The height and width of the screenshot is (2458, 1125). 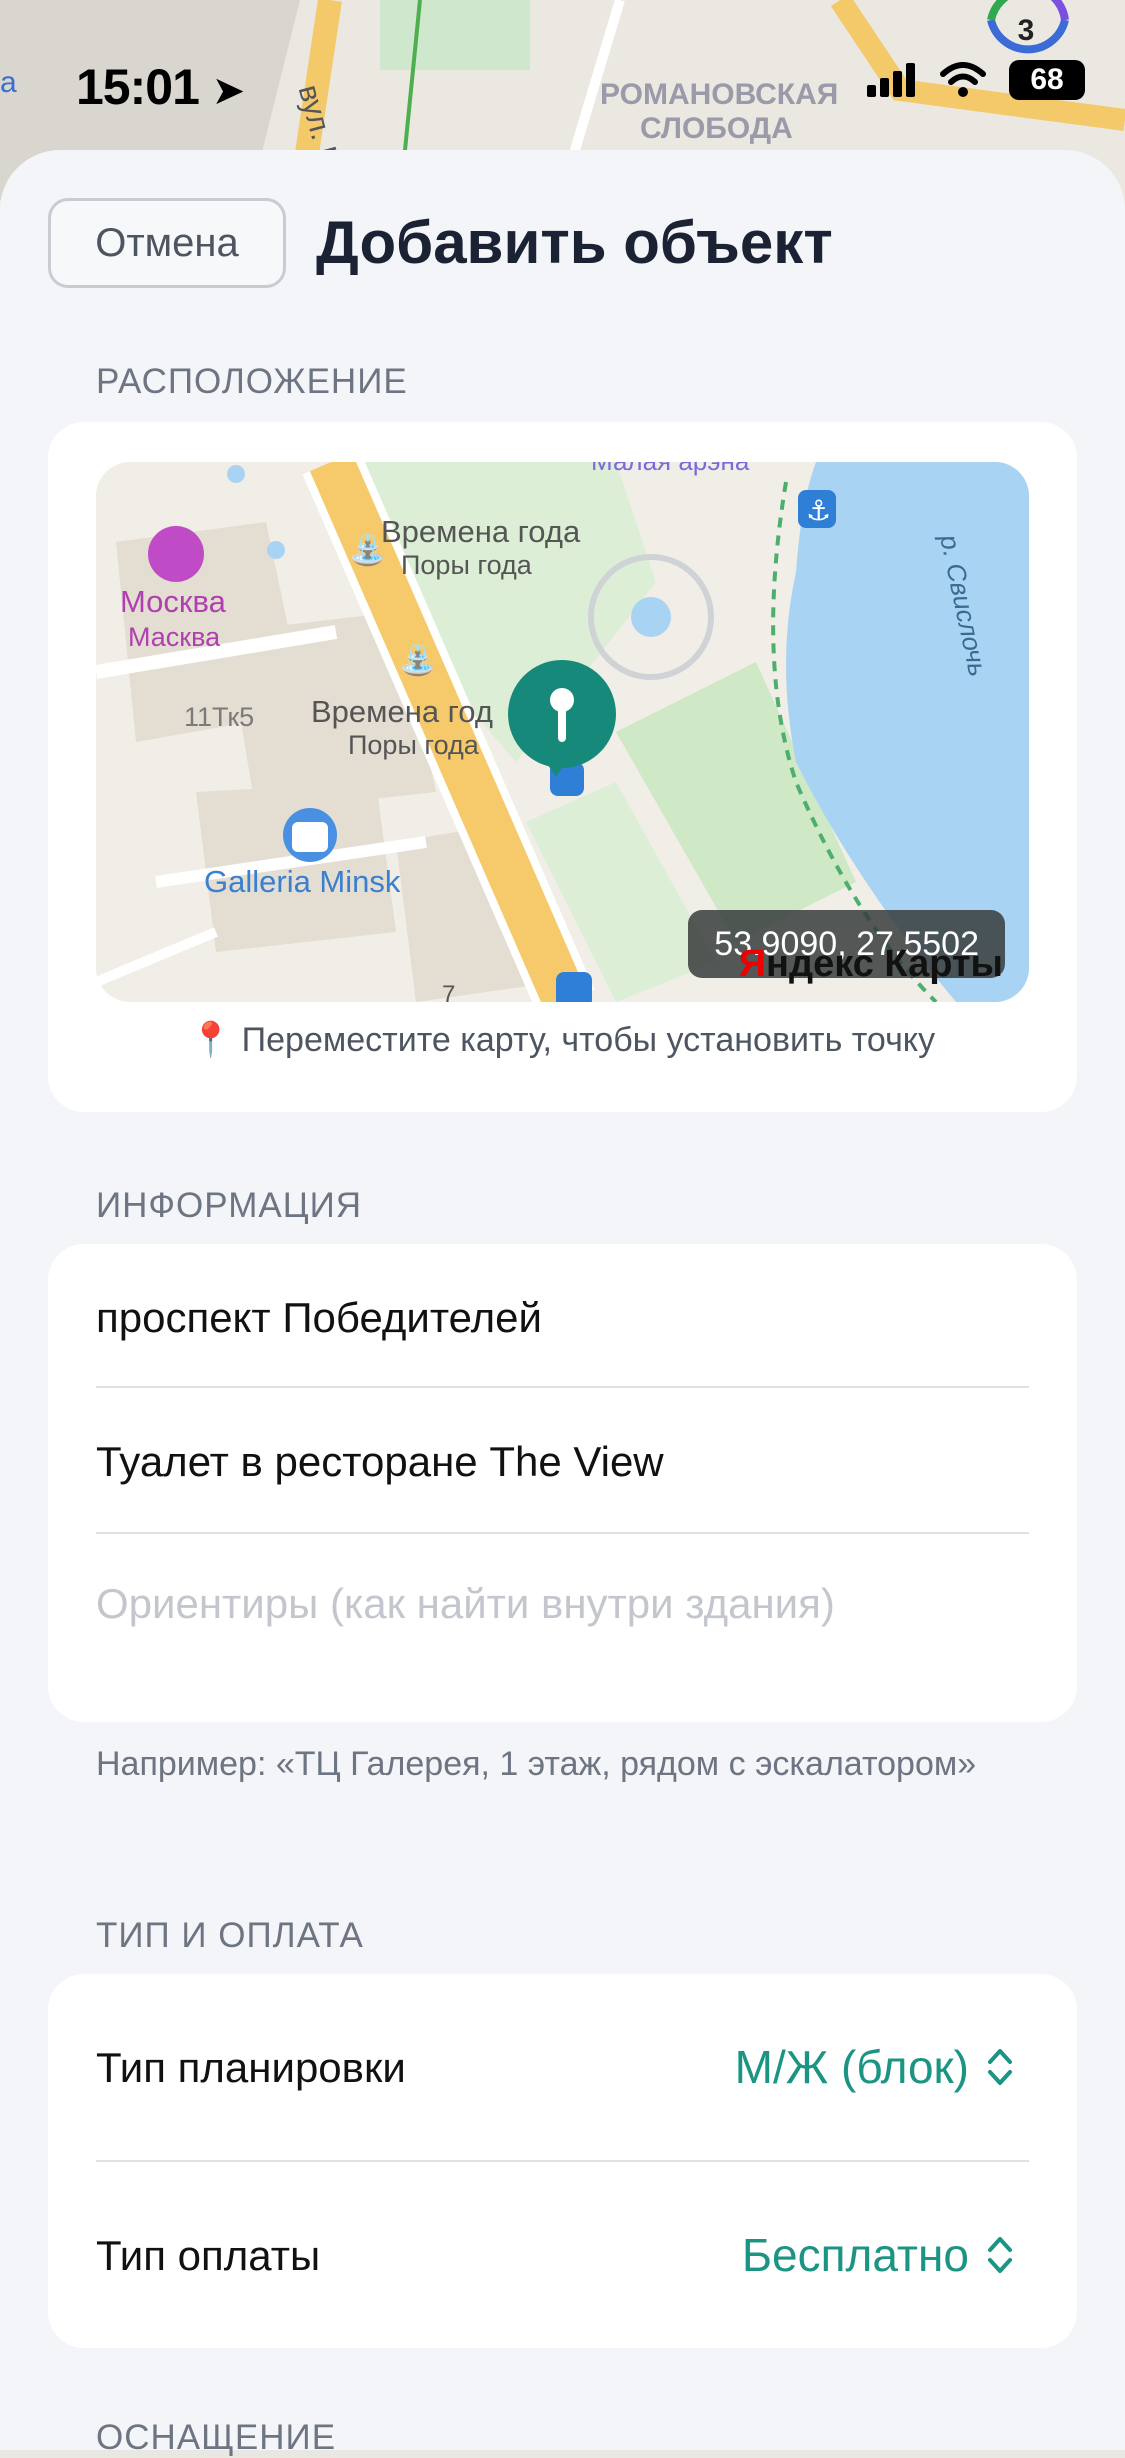 What do you see at coordinates (252, 381) in the screenshot?
I see `section-location-label: РАСПОЛОЖЕНИЕ` at bounding box center [252, 381].